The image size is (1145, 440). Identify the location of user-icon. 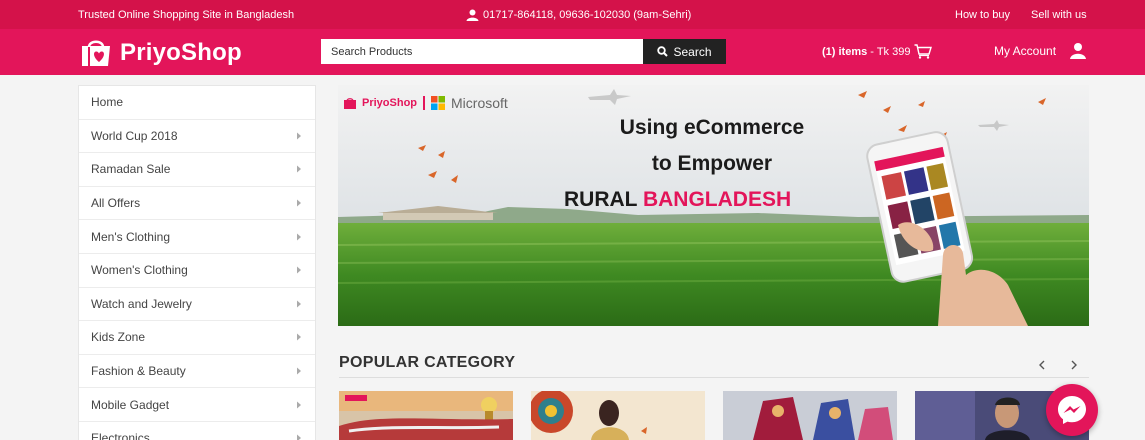
(472, 15).